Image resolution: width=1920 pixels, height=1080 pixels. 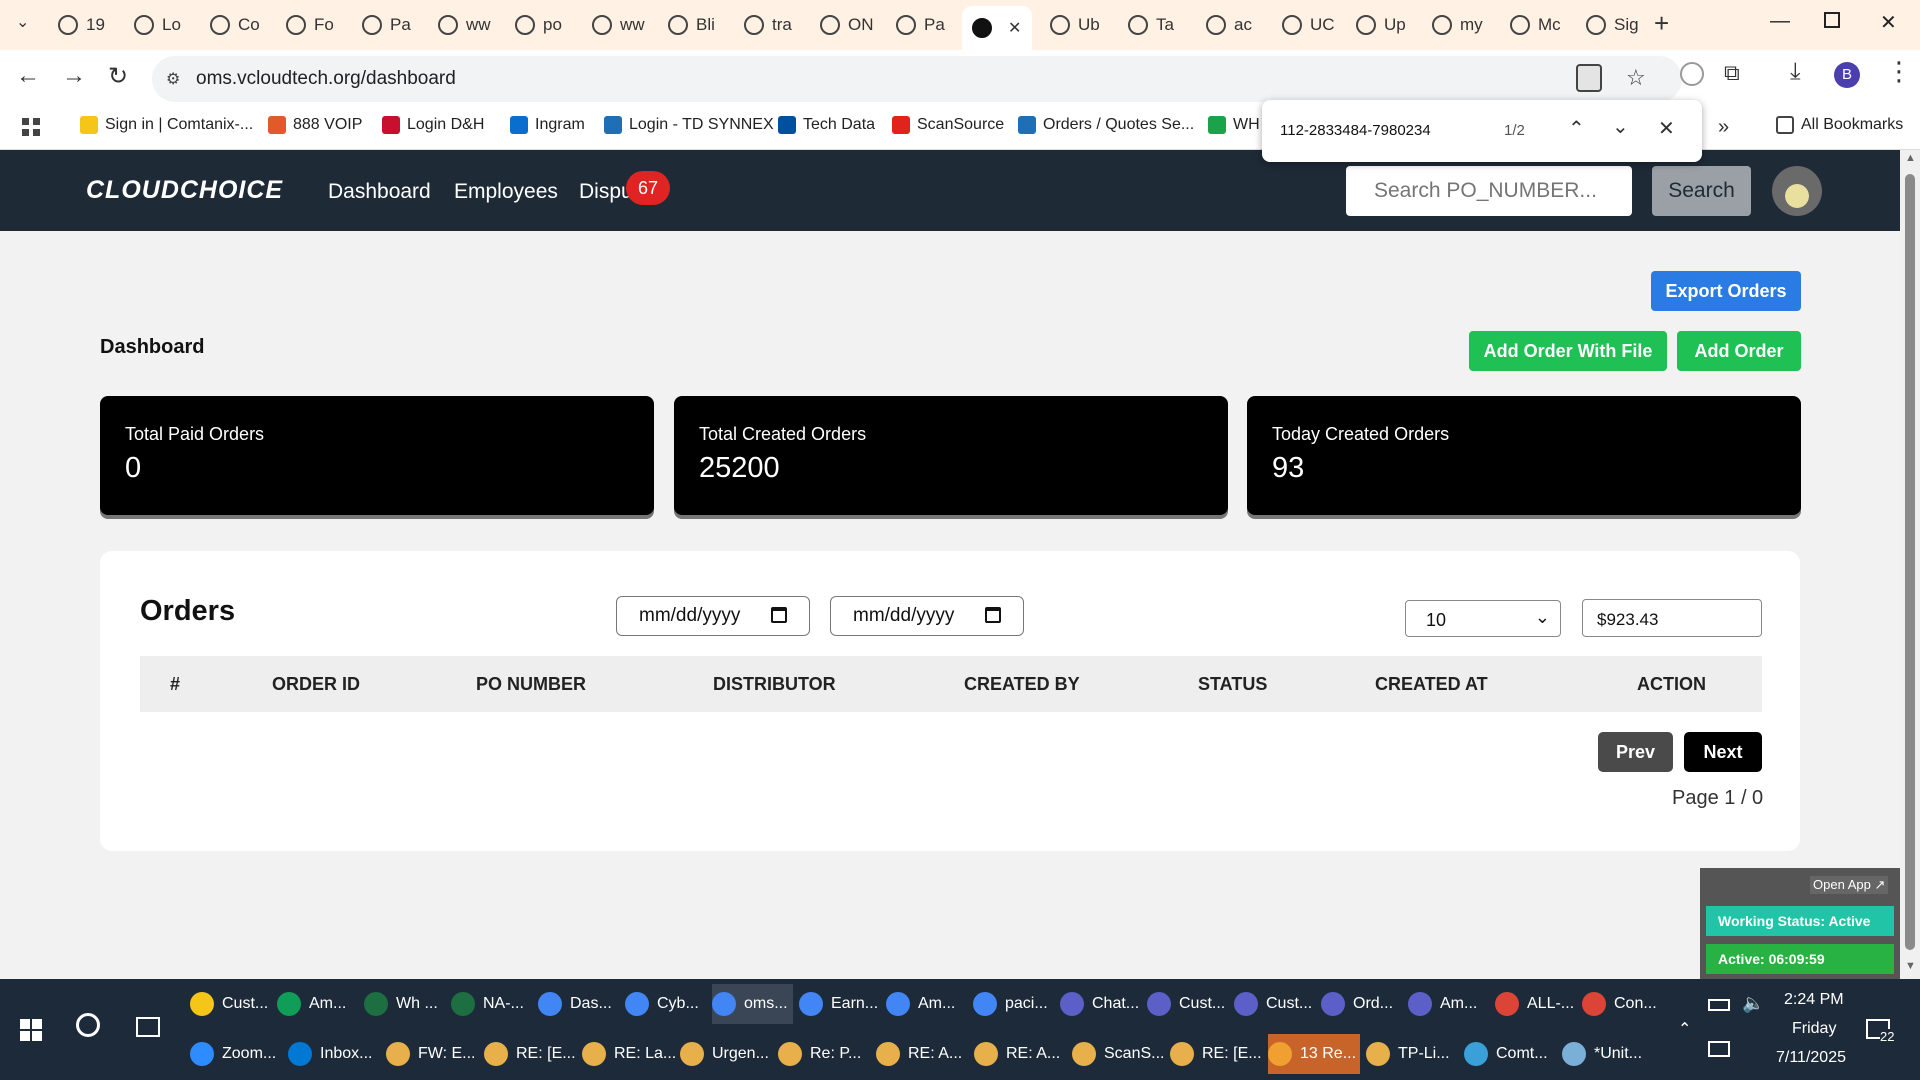 What do you see at coordinates (31, 1030) in the screenshot?
I see `start-windows-icon` at bounding box center [31, 1030].